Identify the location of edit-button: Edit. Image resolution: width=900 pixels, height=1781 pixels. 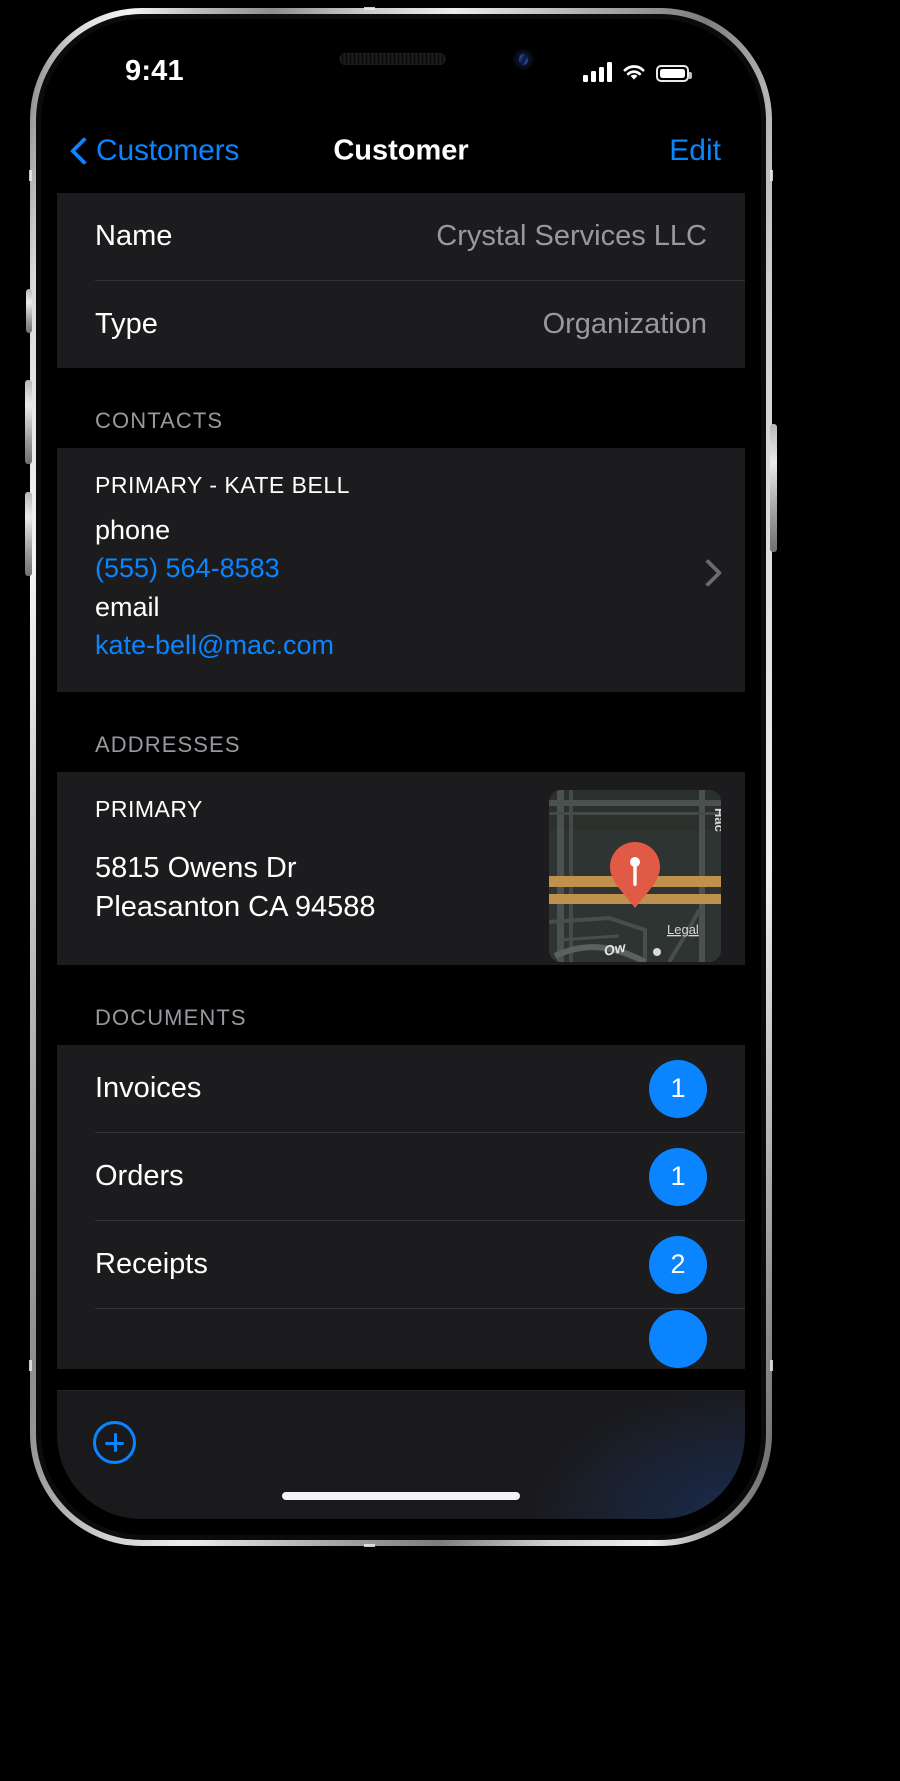
(695, 151).